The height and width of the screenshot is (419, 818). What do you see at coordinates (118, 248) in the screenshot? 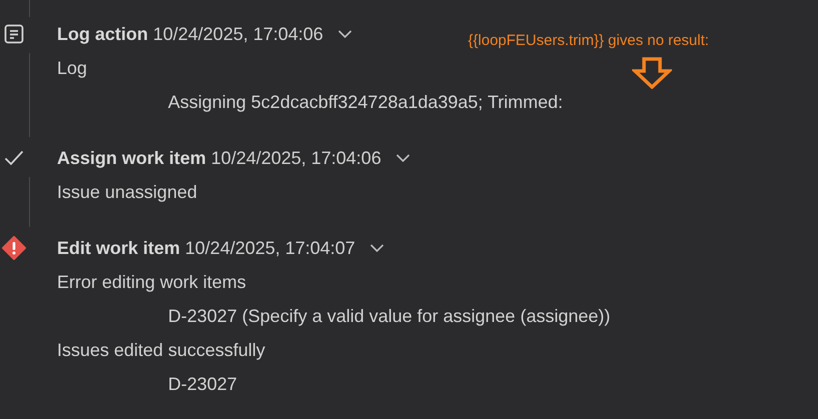
I see `event-title: Edit work item` at bounding box center [118, 248].